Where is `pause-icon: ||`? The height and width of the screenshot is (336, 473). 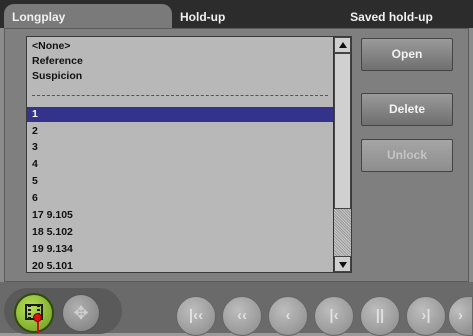
pause-icon: || is located at coordinates (380, 315).